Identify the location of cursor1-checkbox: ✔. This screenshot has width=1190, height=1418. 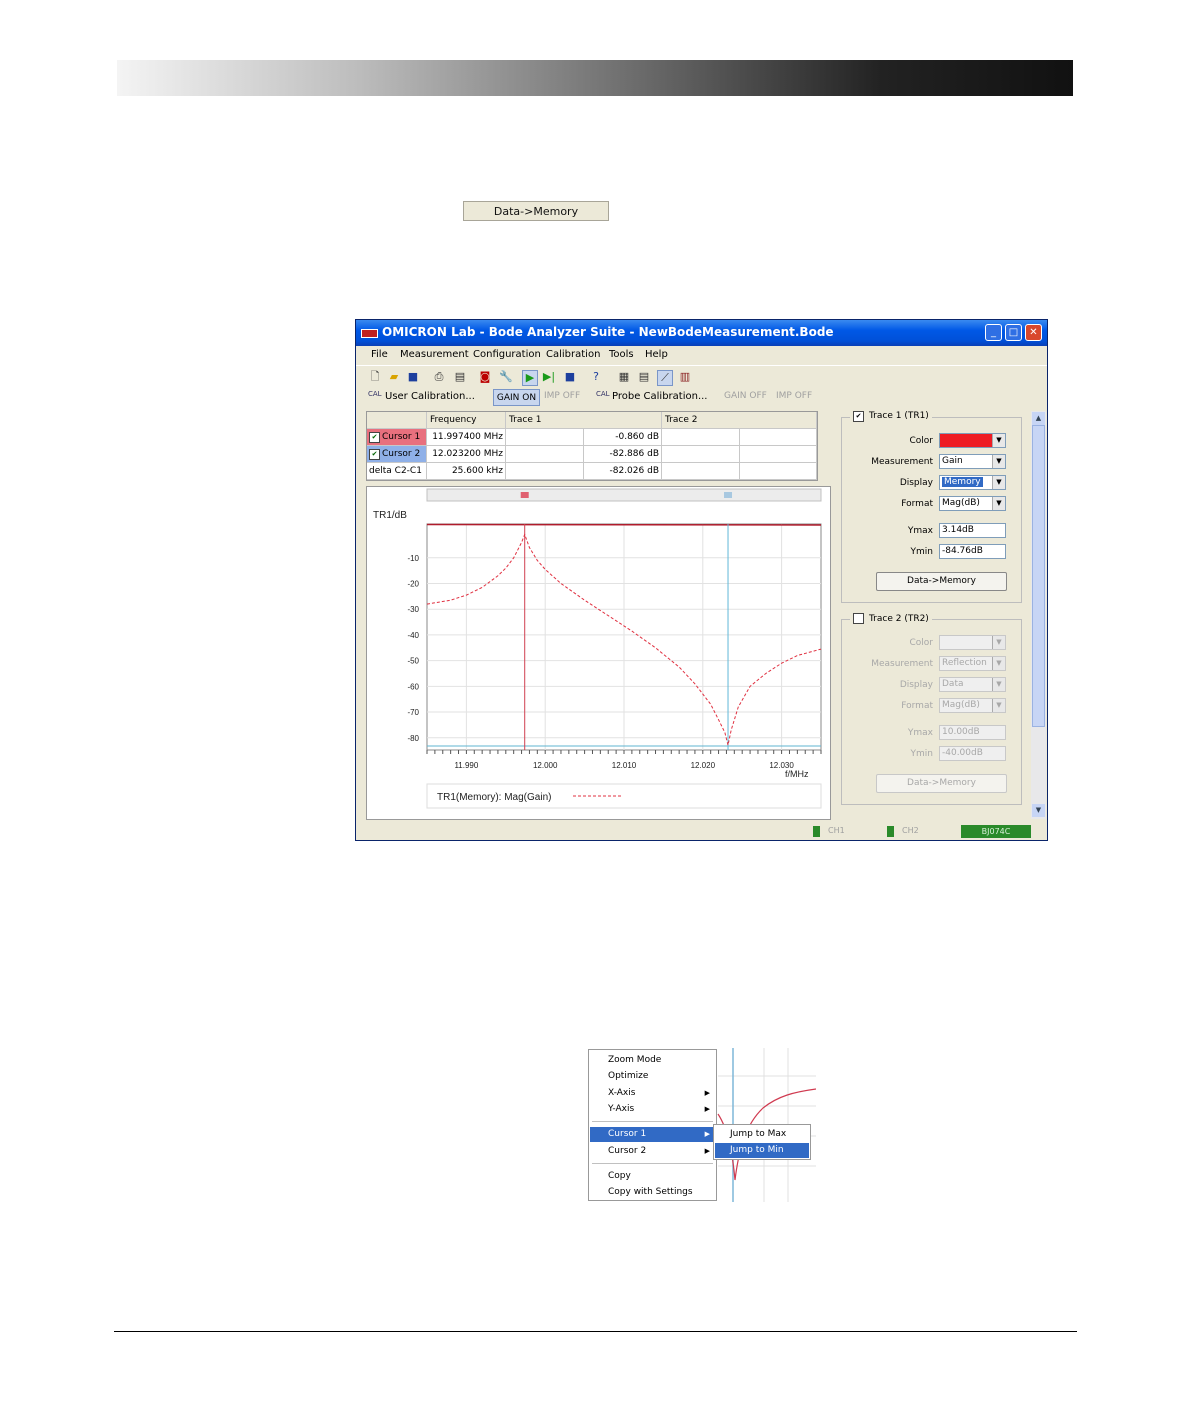
(374, 437).